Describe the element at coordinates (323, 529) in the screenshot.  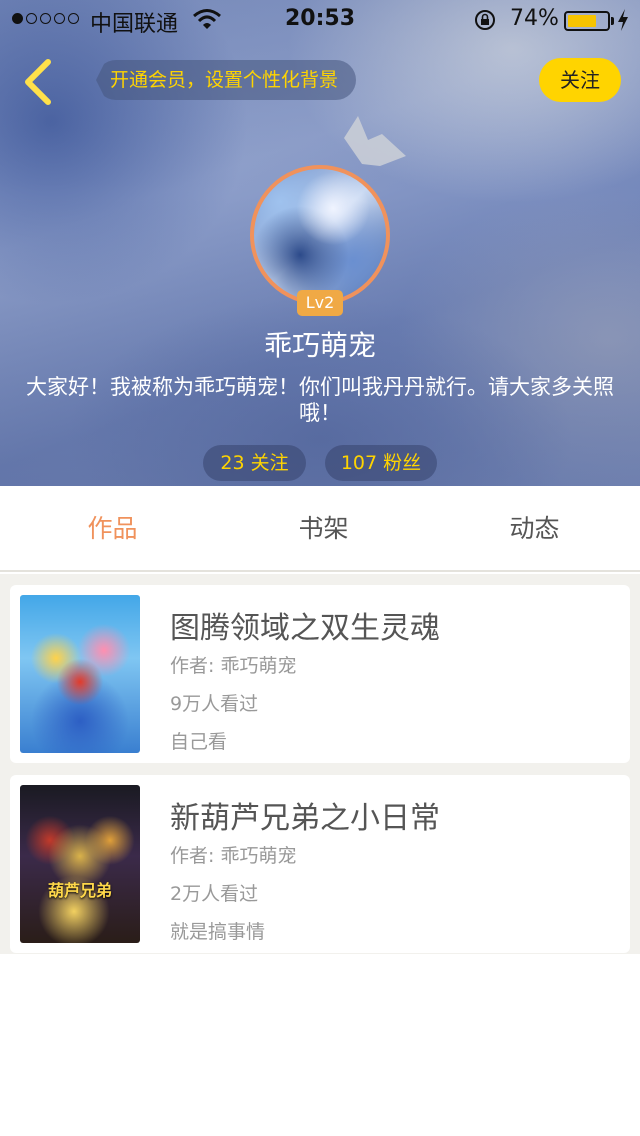
I see `tab-bookshelf: 书架` at that location.